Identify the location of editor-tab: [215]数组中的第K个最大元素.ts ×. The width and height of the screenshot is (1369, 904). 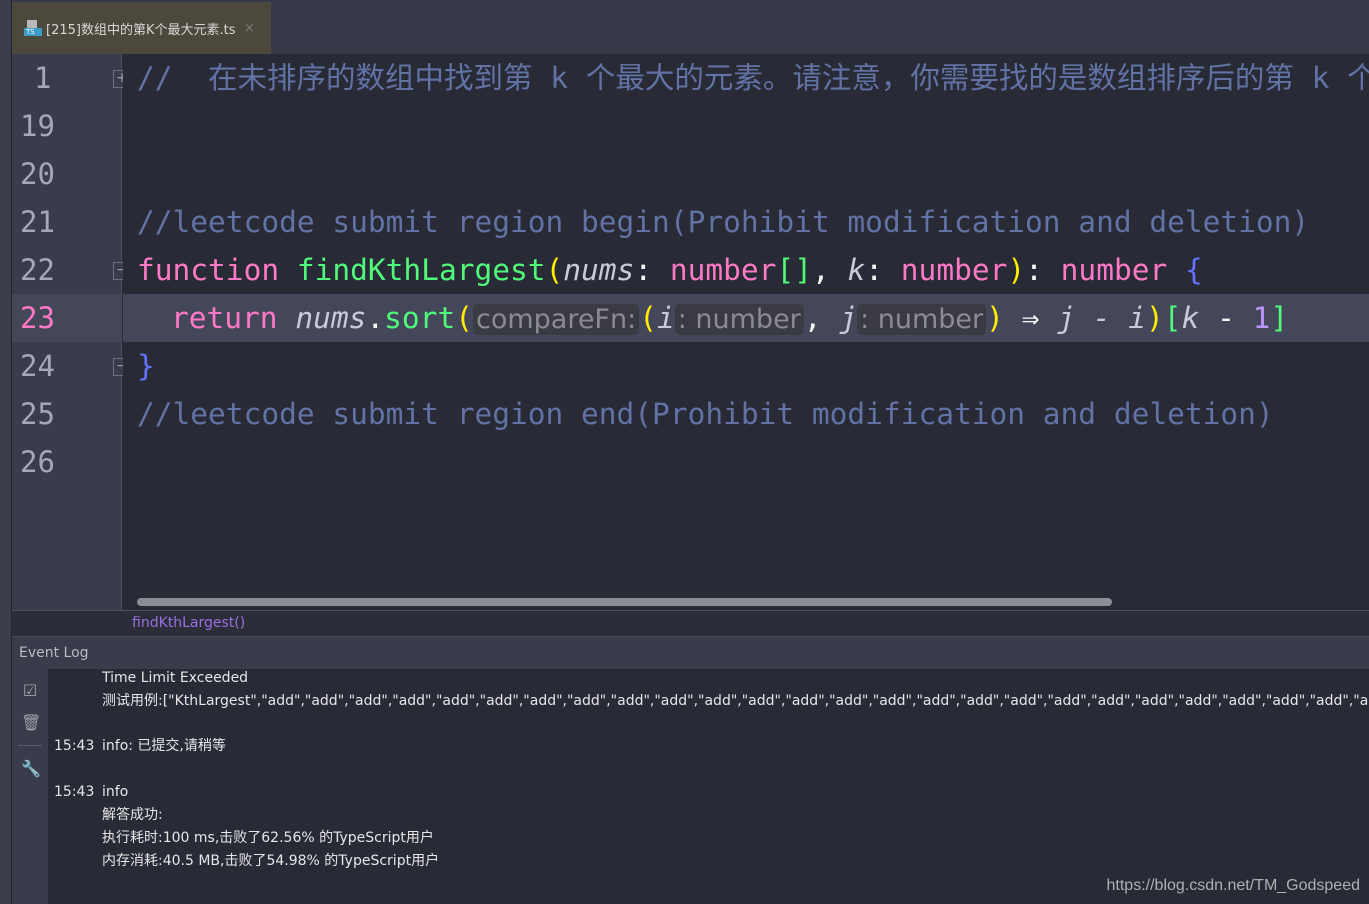
(141, 28).